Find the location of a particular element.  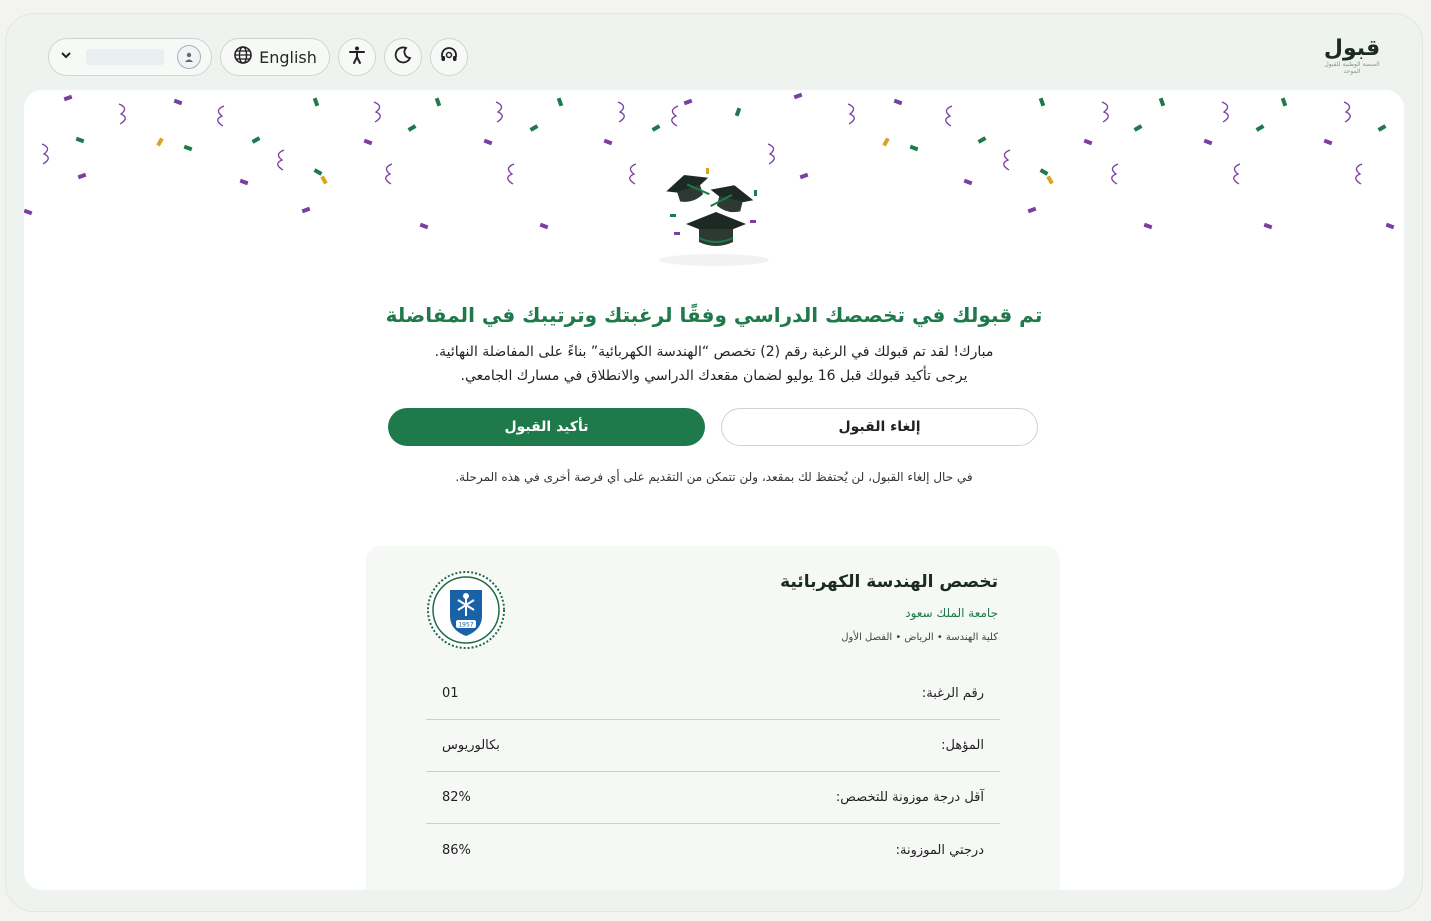

table-row: المؤهل: بكالوريوس is located at coordinates (713, 746).